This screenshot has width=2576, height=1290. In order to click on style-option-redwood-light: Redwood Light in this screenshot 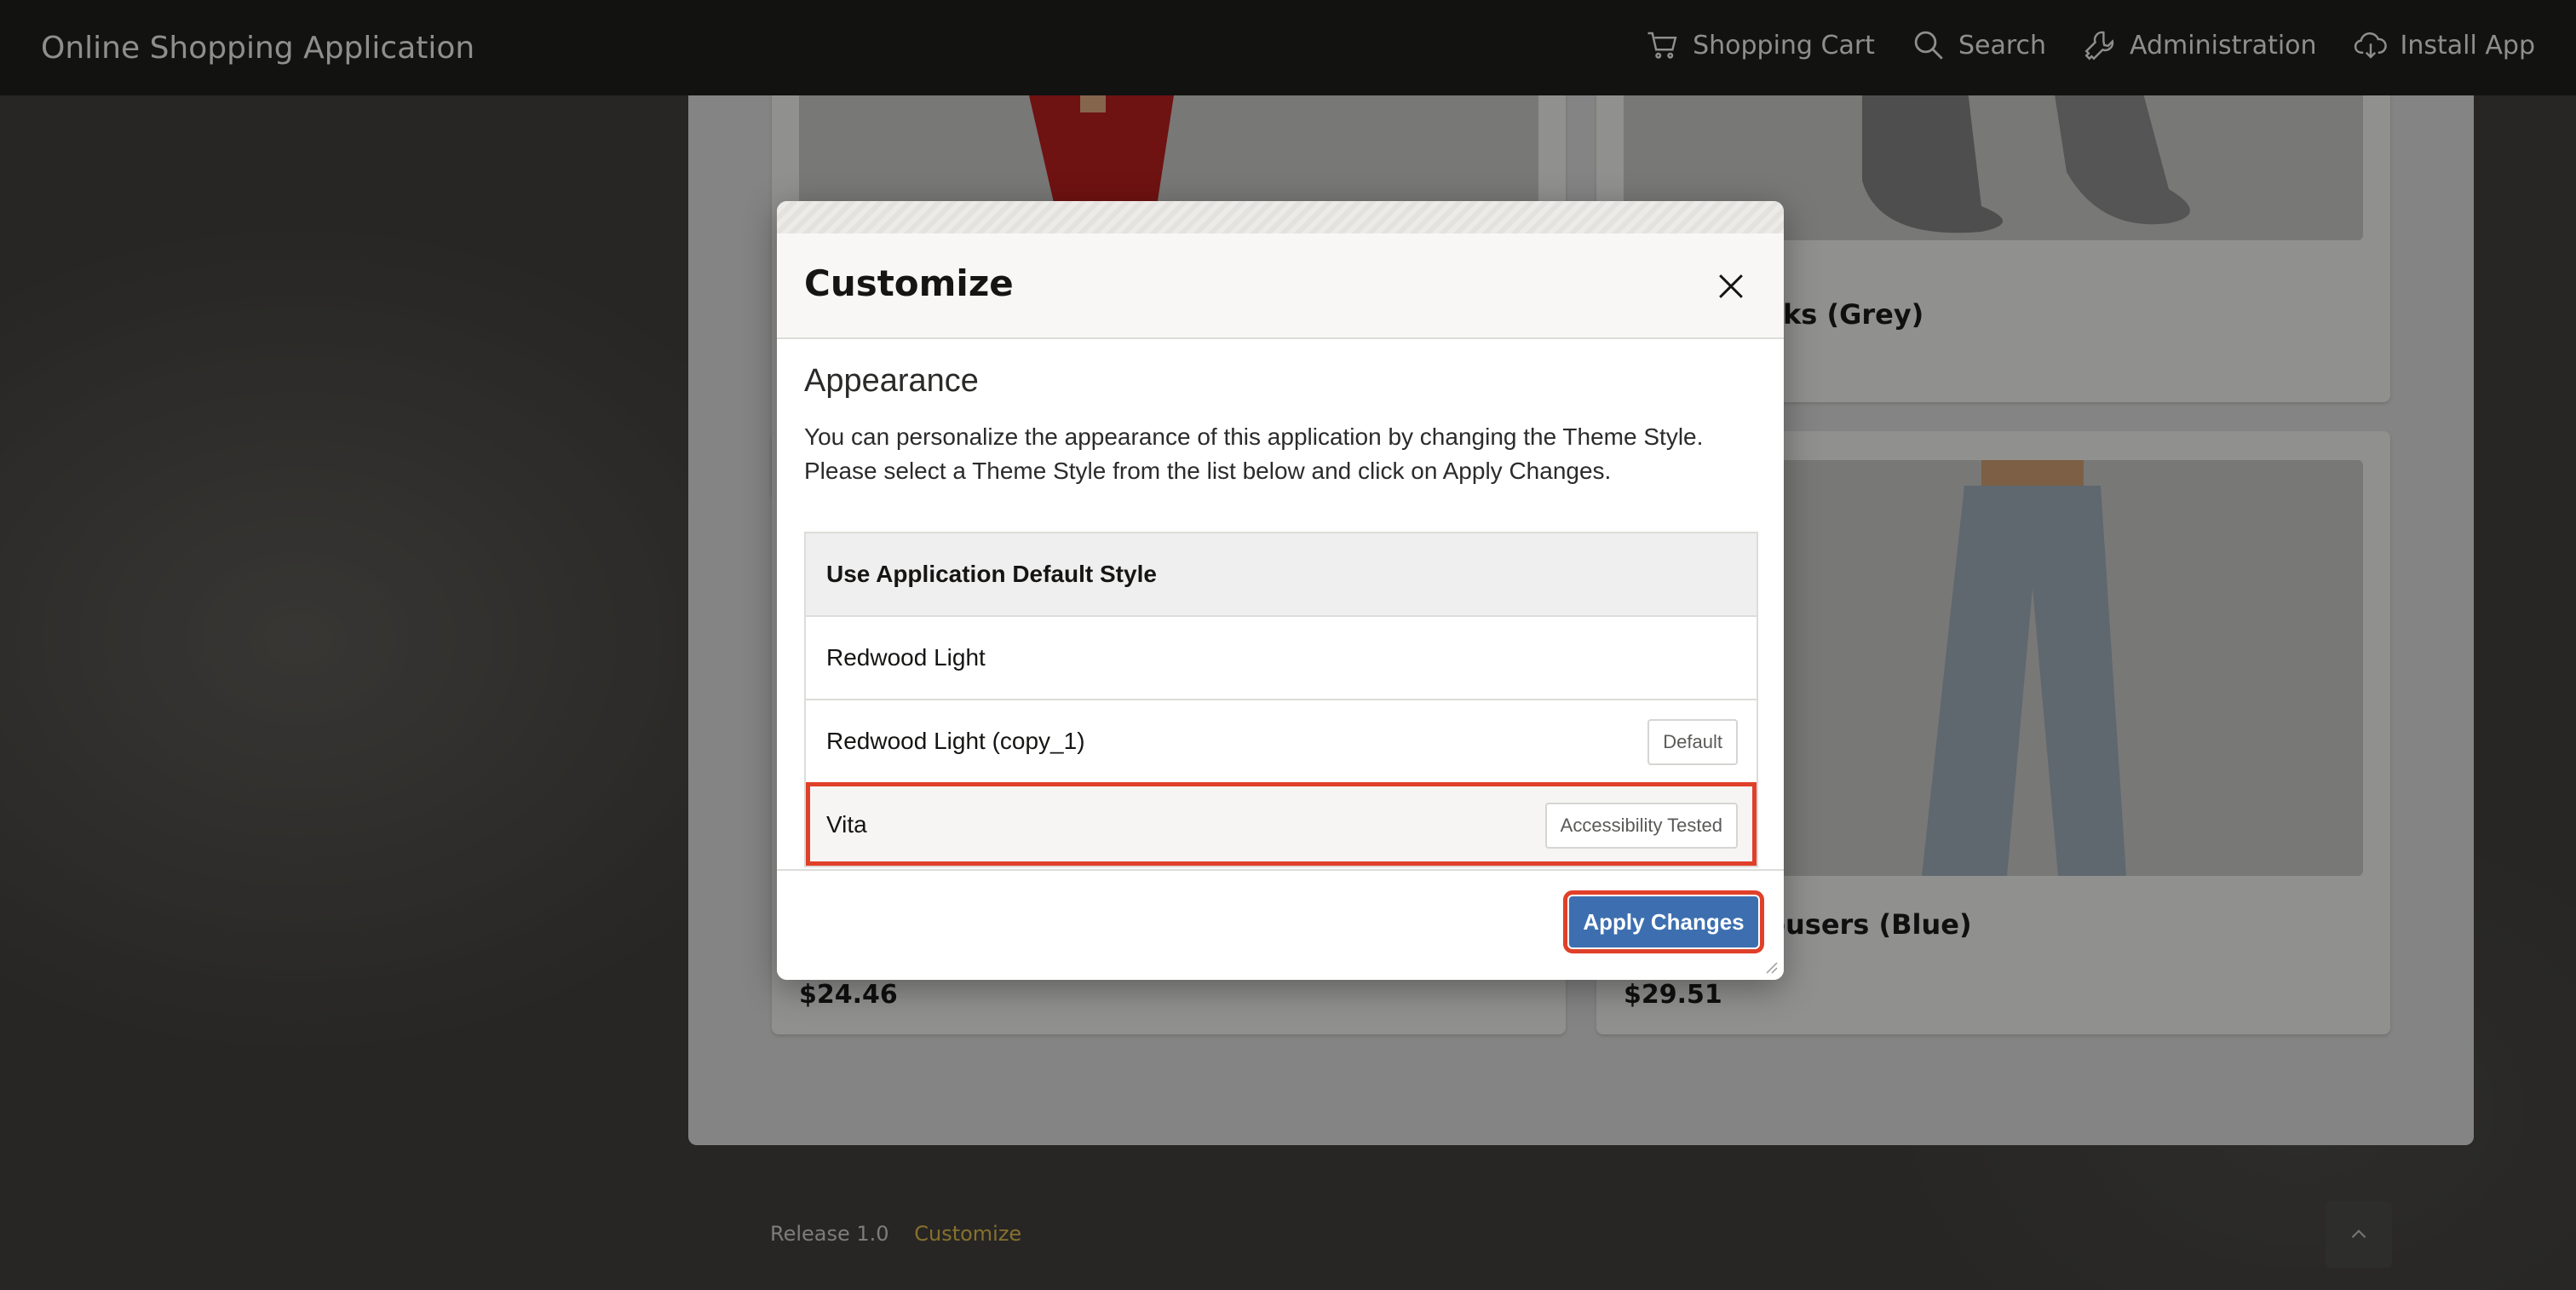, I will do `click(1282, 657)`.